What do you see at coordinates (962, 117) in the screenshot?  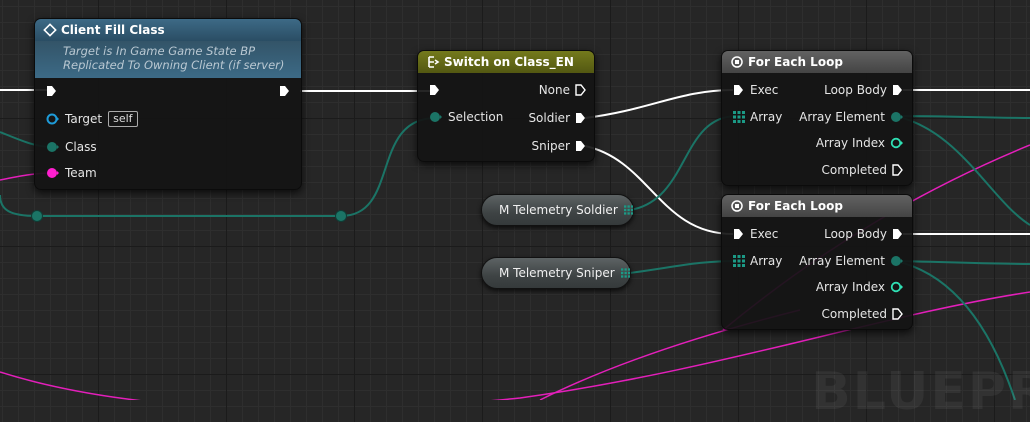 I see `element-wire-1a` at bounding box center [962, 117].